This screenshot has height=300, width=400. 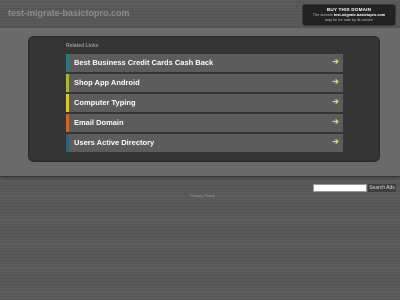 What do you see at coordinates (114, 142) in the screenshot?
I see `related-link-label: Users Active Directory` at bounding box center [114, 142].